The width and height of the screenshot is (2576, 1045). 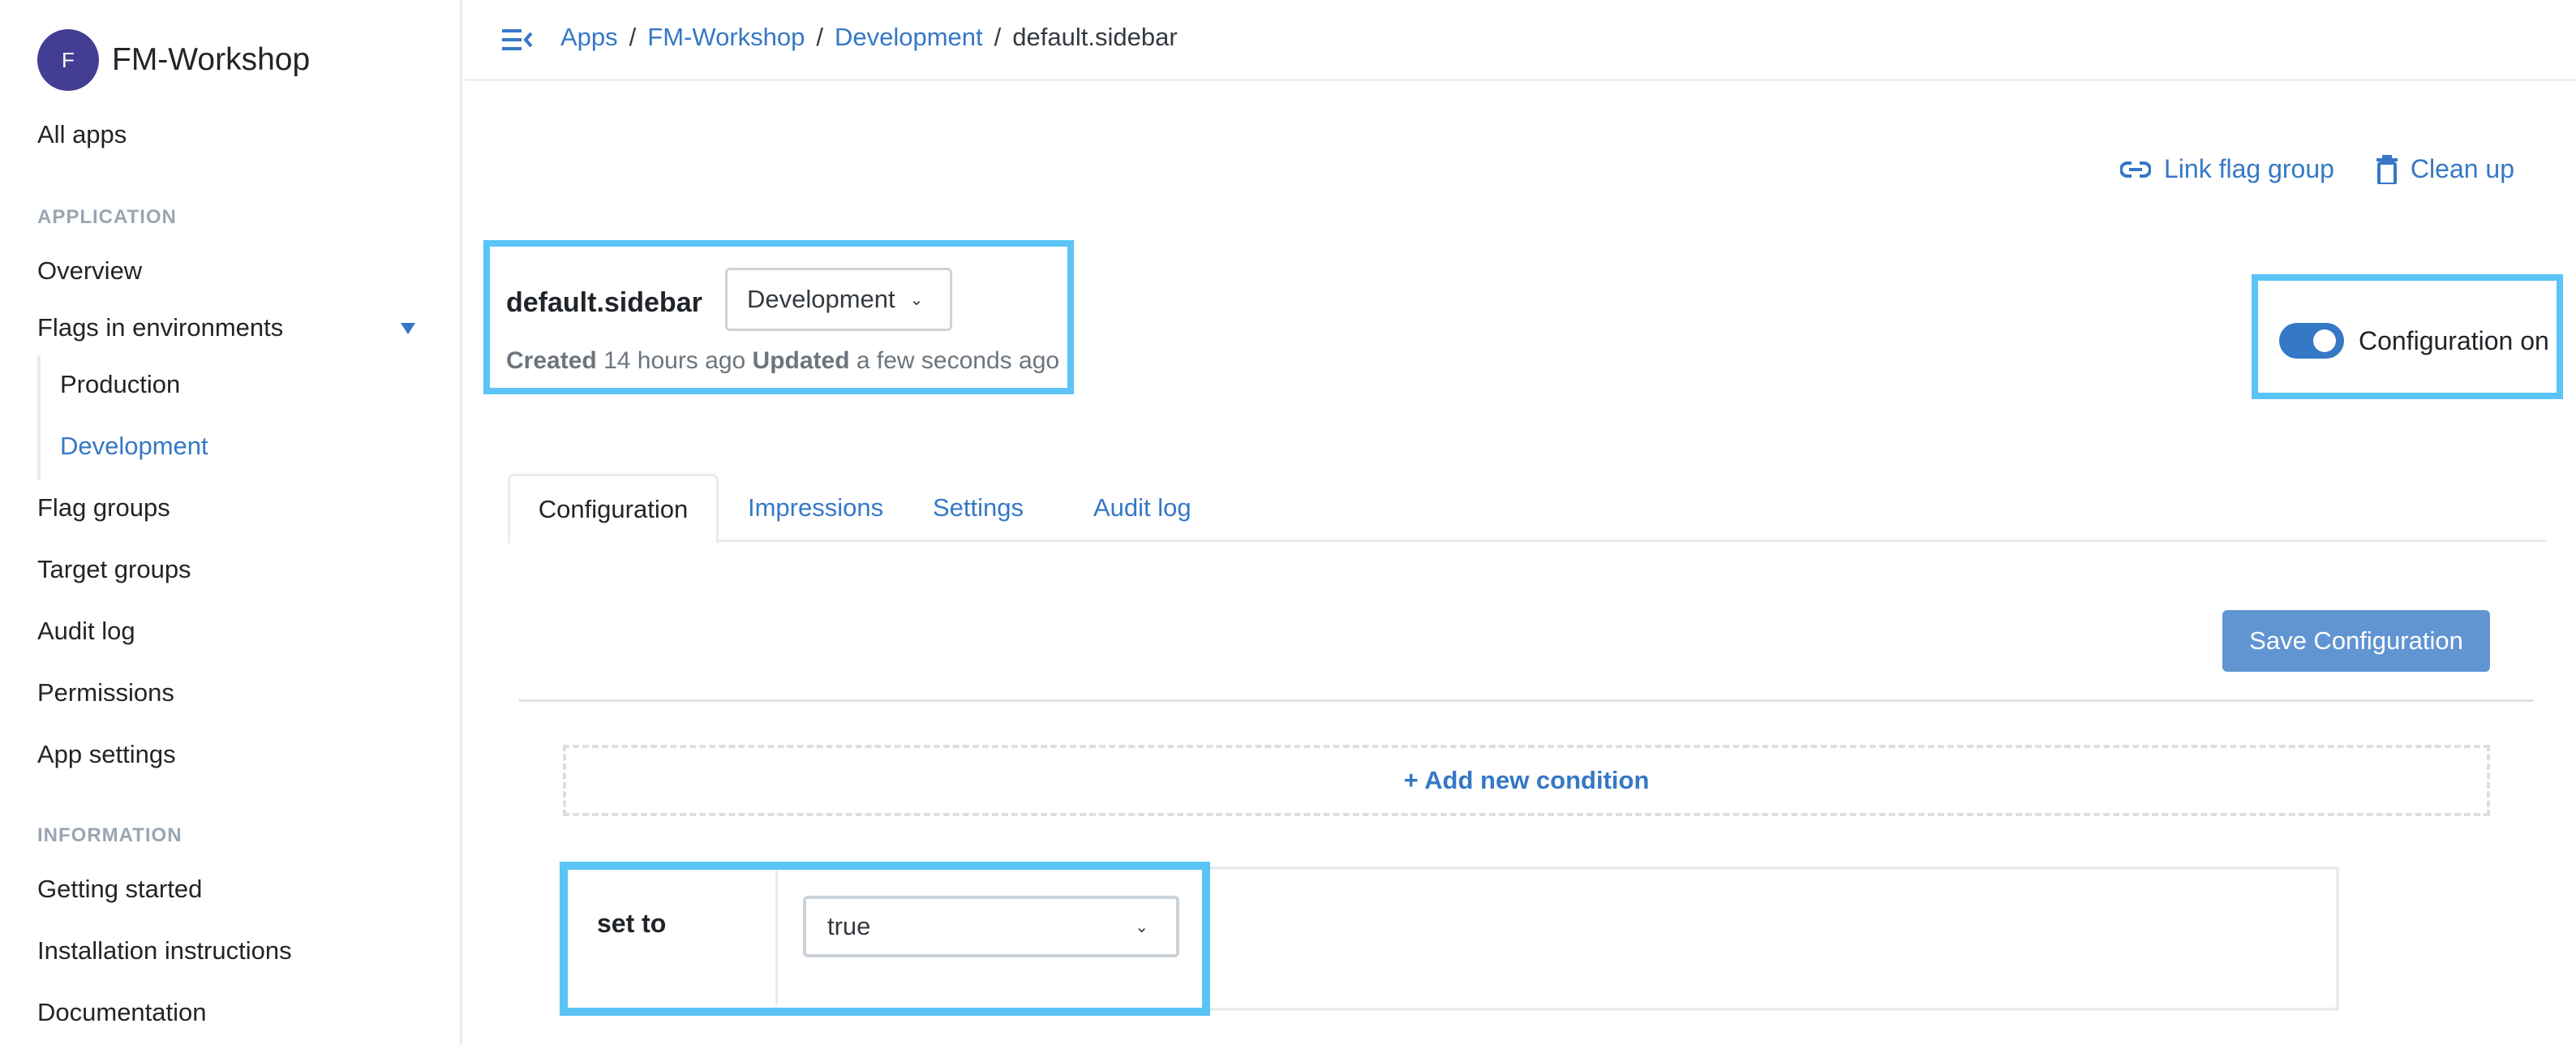 I want to click on flag-actions: Link flag group Clean up, so click(x=2338, y=169).